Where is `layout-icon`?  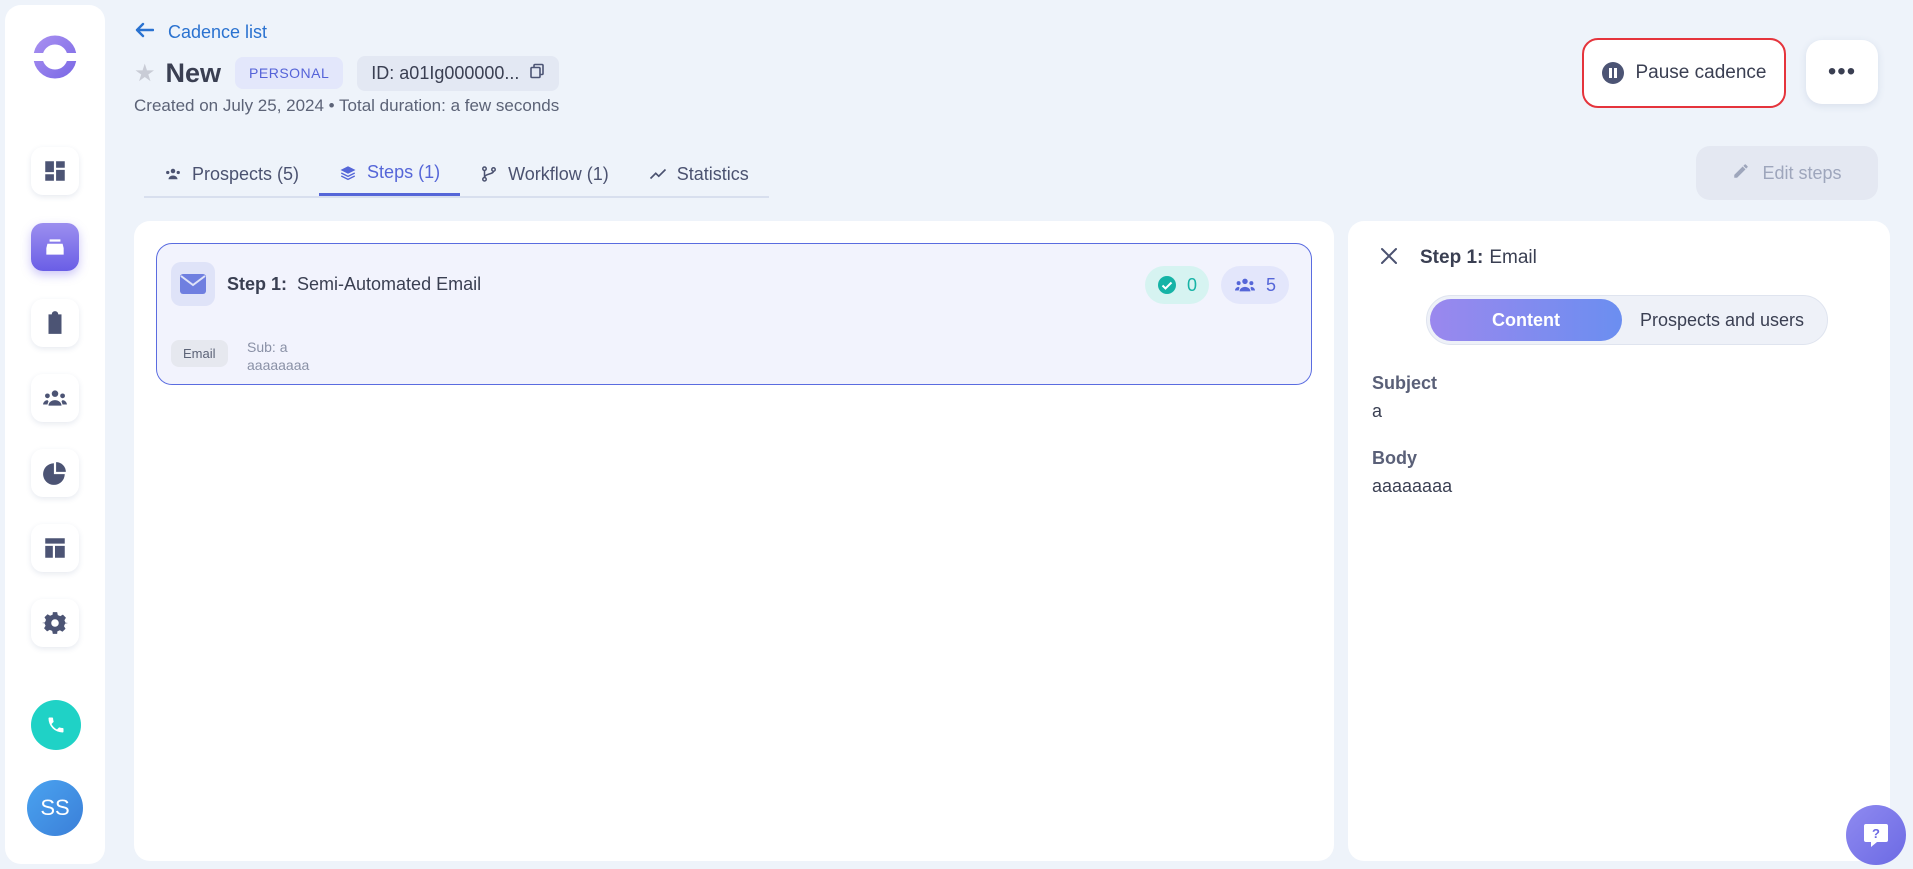
layout-icon is located at coordinates (55, 548).